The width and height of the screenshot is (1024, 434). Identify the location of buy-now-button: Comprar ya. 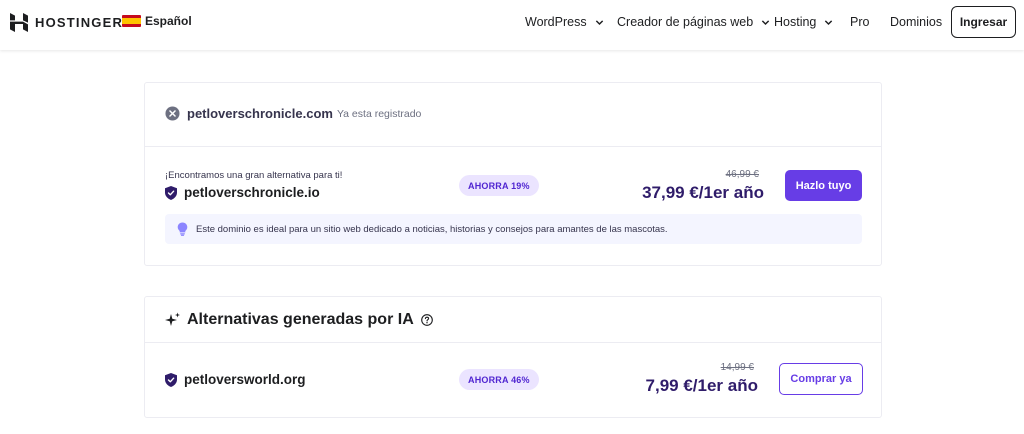
(821, 379).